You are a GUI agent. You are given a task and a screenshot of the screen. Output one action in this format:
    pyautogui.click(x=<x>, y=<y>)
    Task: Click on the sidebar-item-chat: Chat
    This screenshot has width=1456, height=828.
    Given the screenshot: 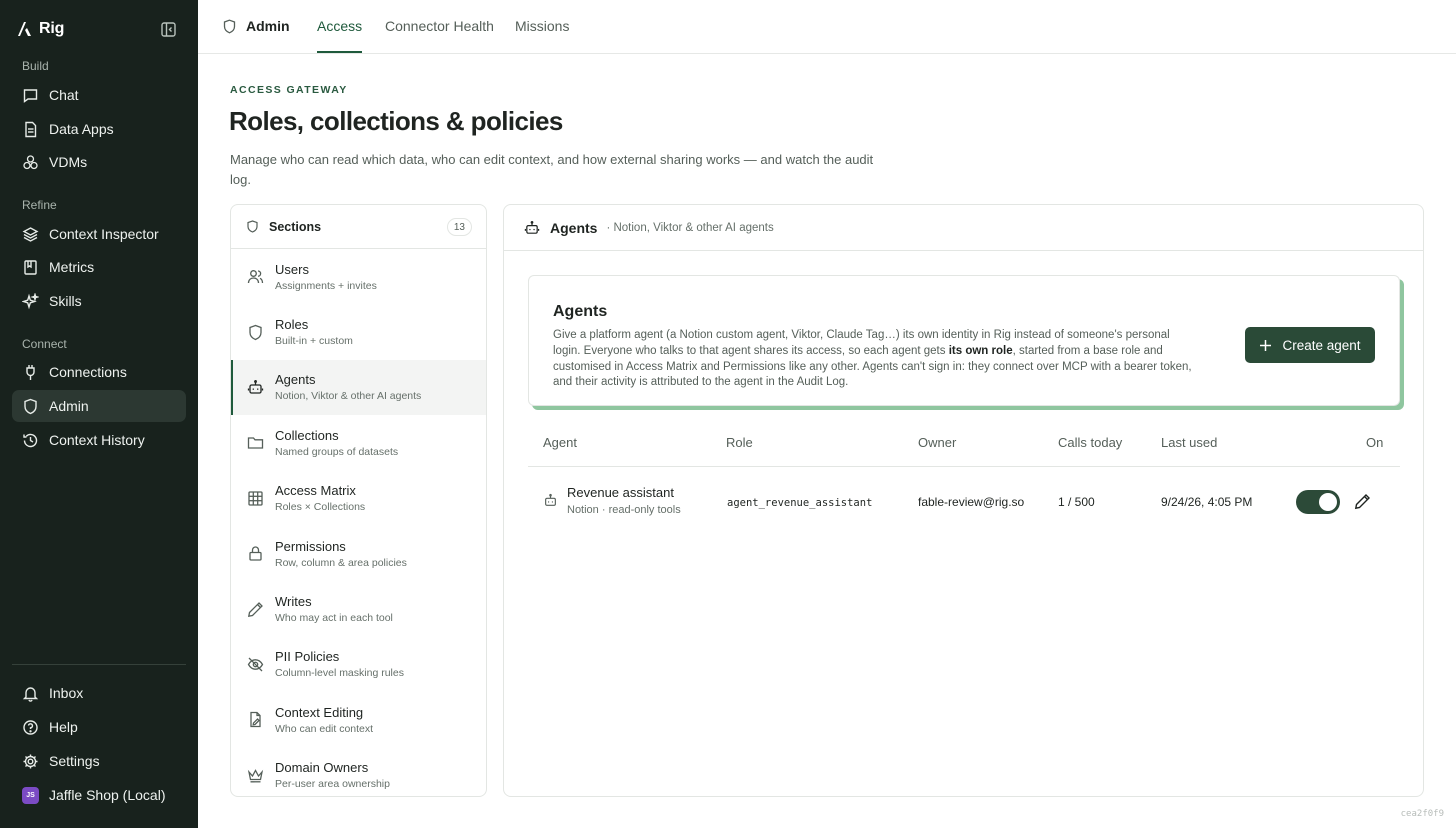 What is the action you would take?
    pyautogui.click(x=99, y=95)
    